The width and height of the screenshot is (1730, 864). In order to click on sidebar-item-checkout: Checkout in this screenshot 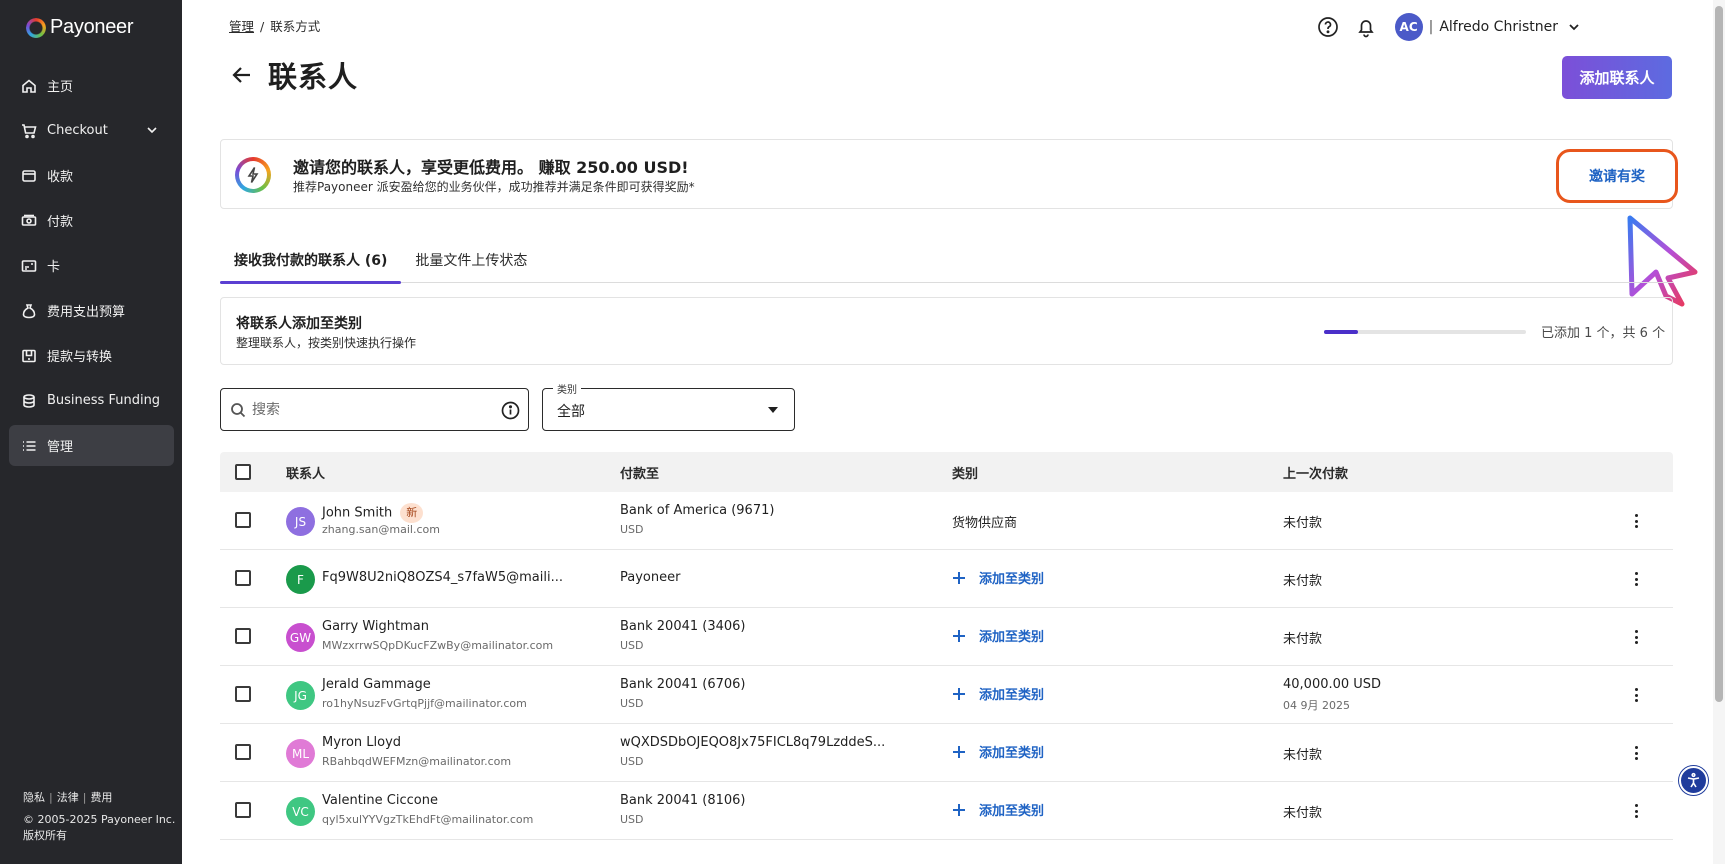, I will do `click(91, 130)`.